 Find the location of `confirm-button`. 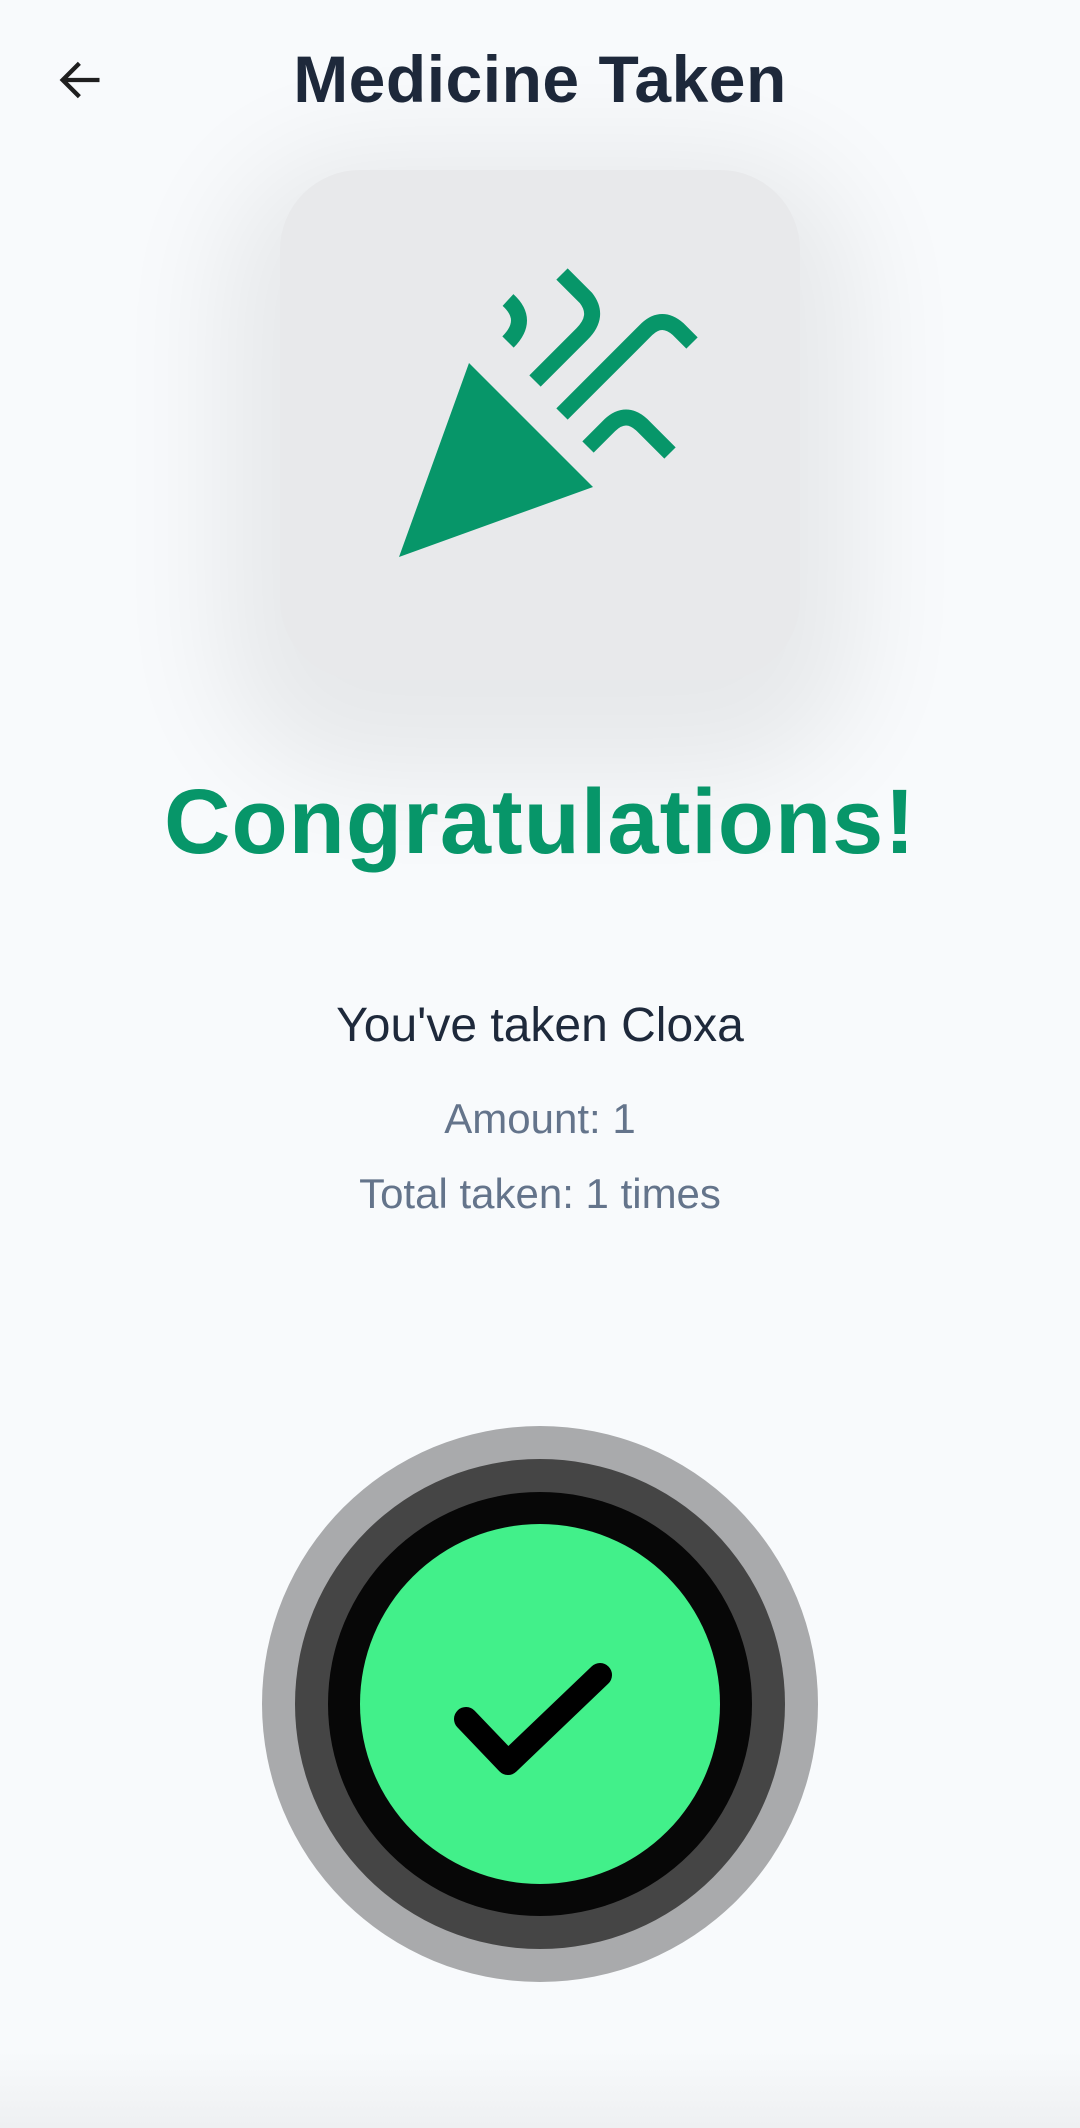

confirm-button is located at coordinates (540, 1704).